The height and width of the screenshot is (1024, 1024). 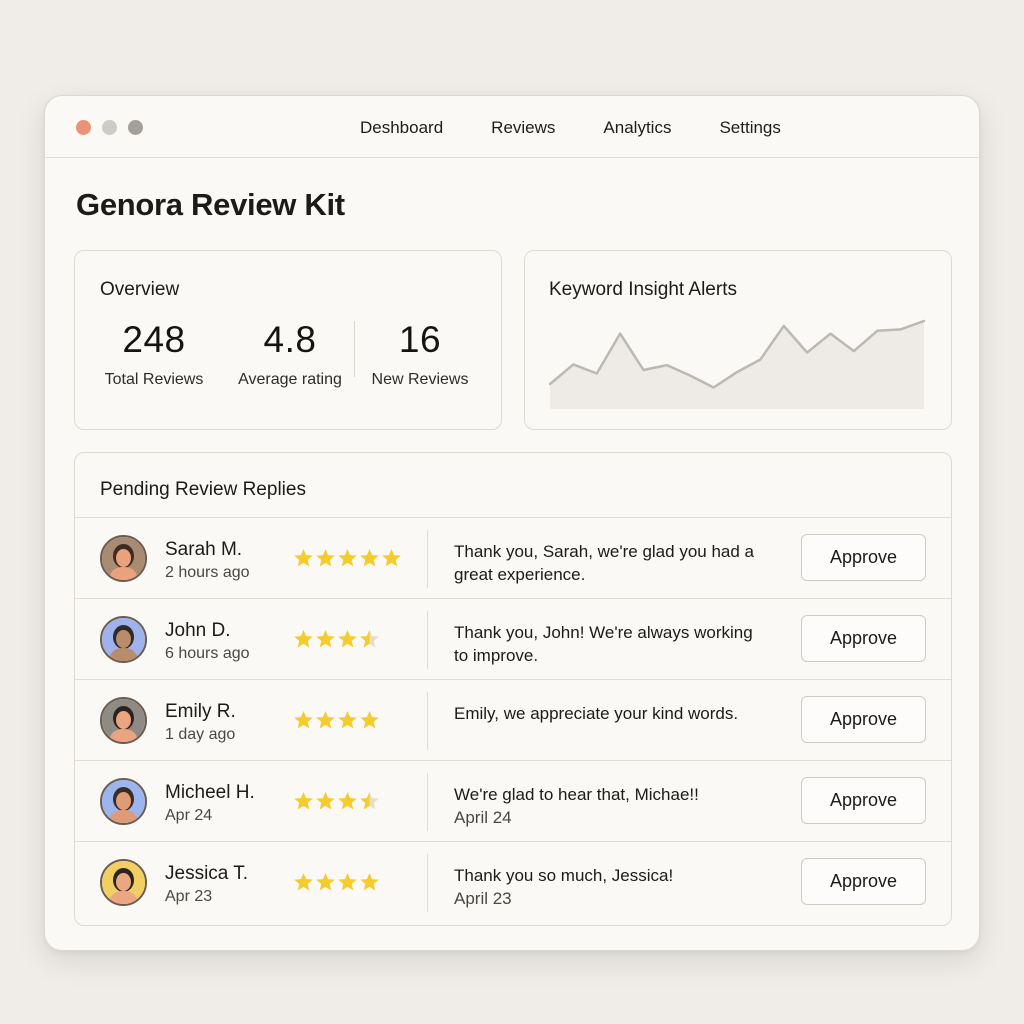 What do you see at coordinates (204, 549) in the screenshot?
I see `reviewer-name: Sarah M.` at bounding box center [204, 549].